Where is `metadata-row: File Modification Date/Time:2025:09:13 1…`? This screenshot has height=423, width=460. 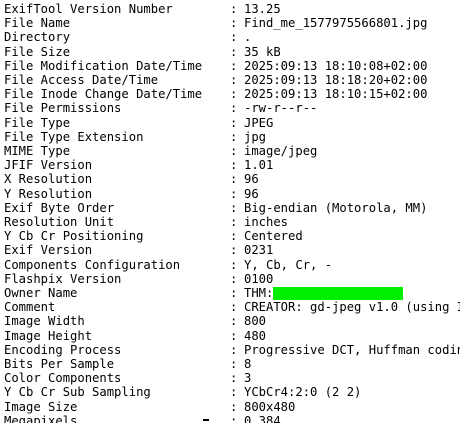
metadata-row: File Modification Date/Time:2025:09:13 1… is located at coordinates (232, 66).